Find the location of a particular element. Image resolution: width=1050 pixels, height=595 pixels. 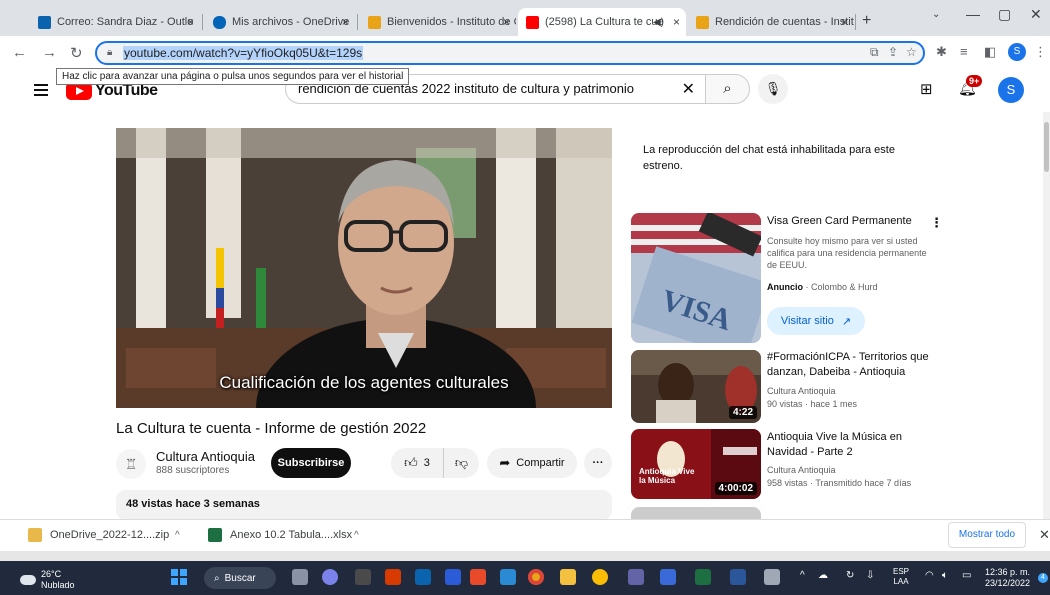

tray-chevron-icon: ^ is located at coordinates (802, 575).